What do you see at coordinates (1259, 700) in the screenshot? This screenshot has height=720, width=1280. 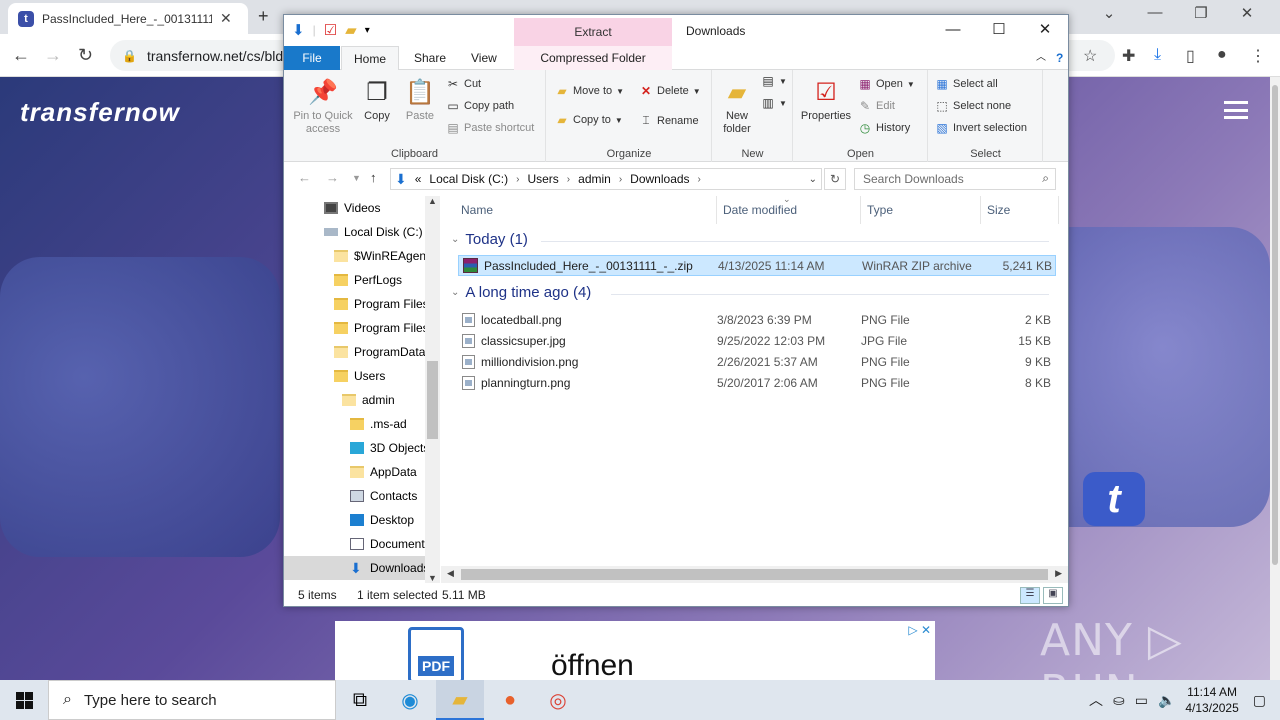 I see `notifications-icon: ▢` at bounding box center [1259, 700].